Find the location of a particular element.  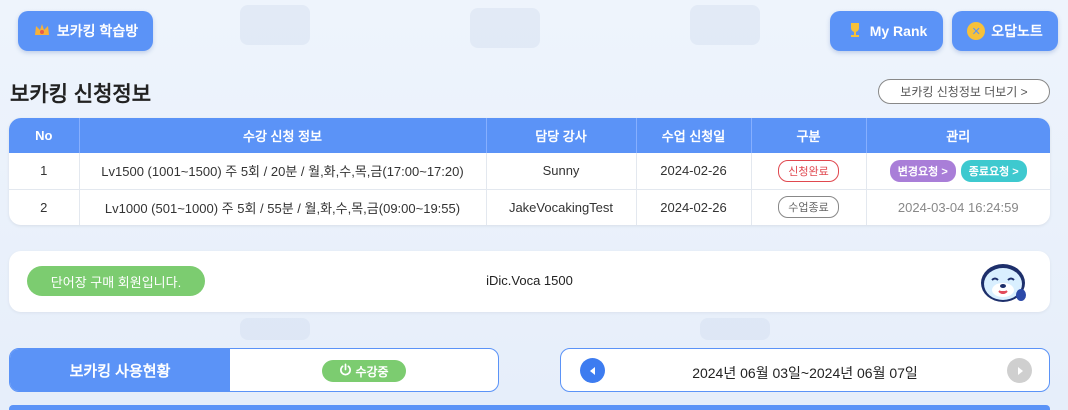

date-range-box: 2024년 06월 03일~2024년 06월 07일 is located at coordinates (805, 370).